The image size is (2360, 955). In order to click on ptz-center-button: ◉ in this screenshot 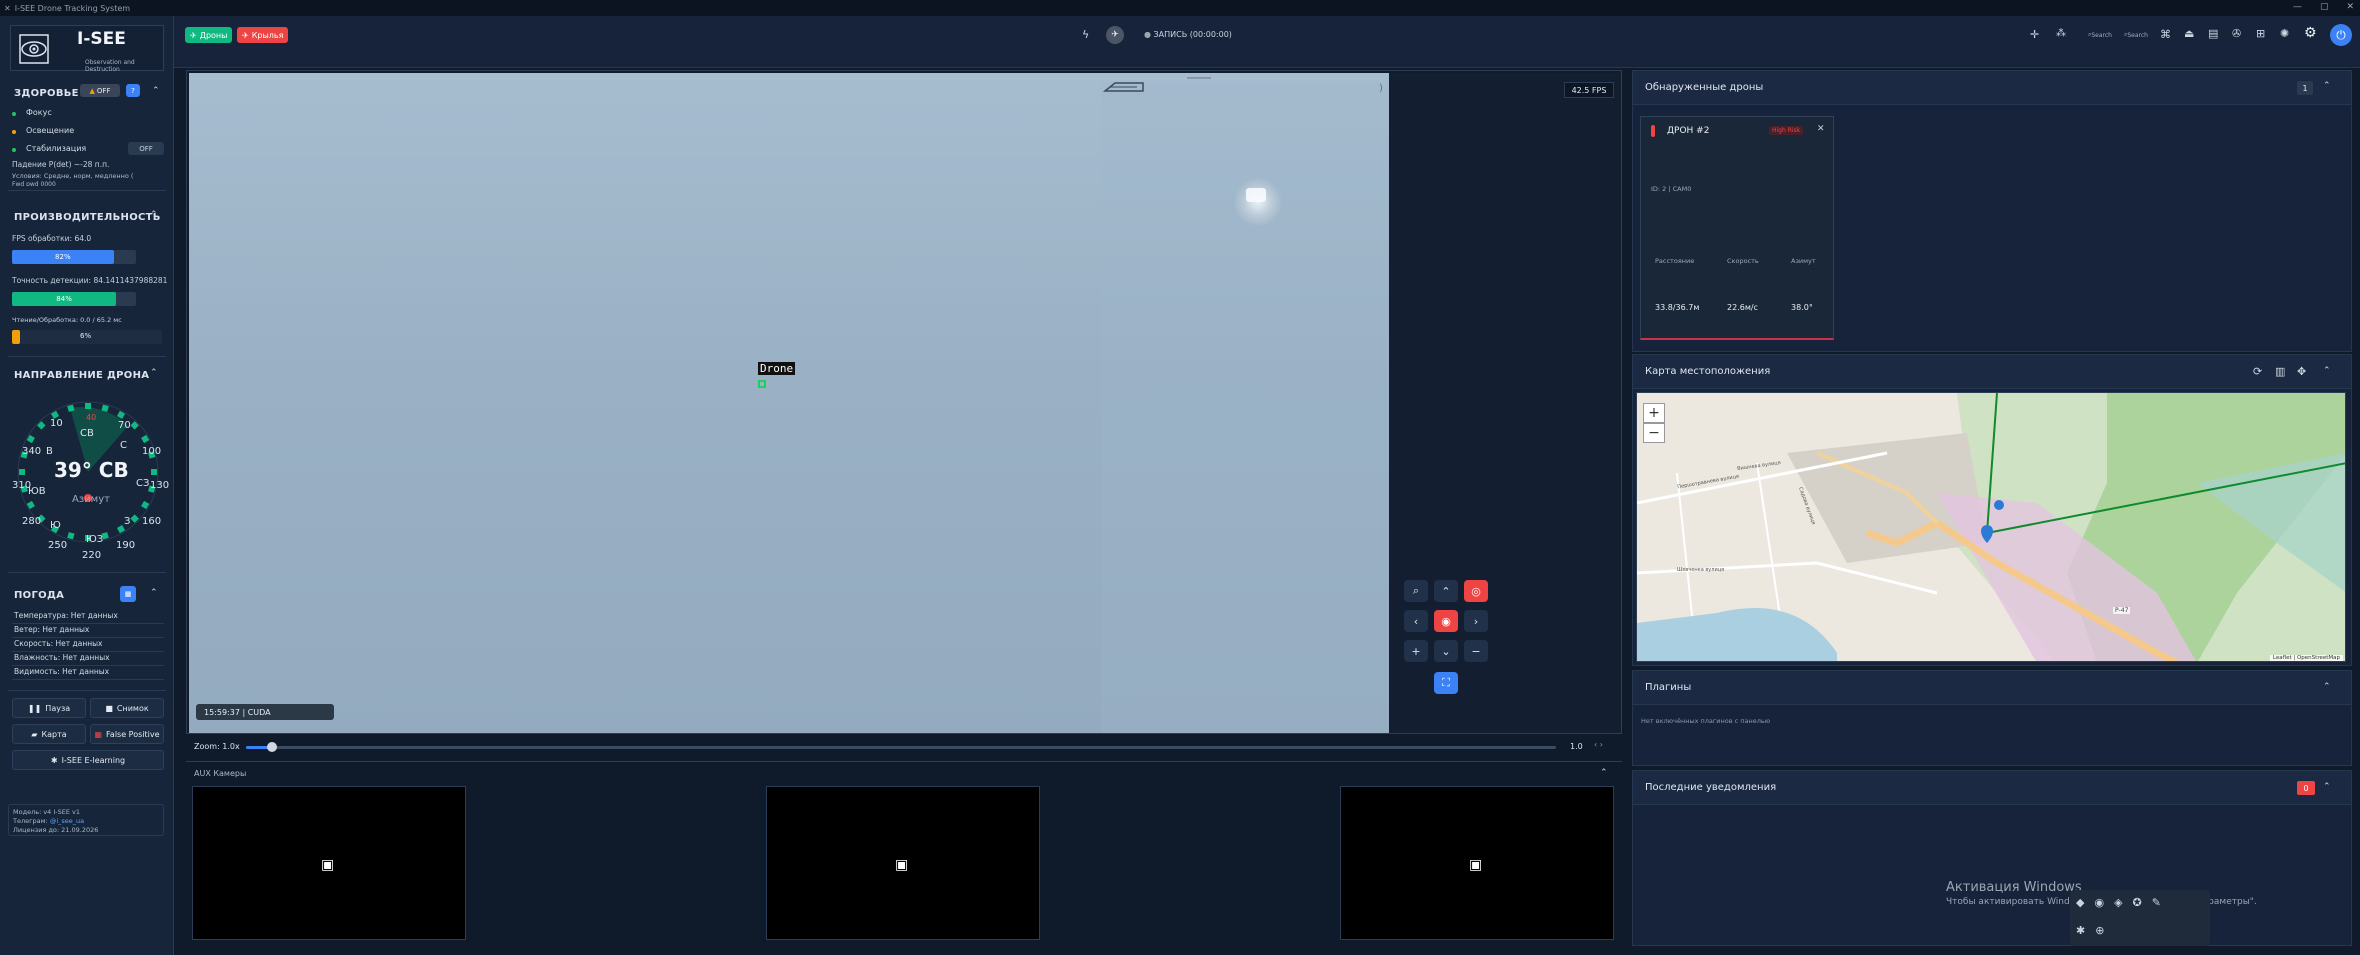, I will do `click(1446, 621)`.